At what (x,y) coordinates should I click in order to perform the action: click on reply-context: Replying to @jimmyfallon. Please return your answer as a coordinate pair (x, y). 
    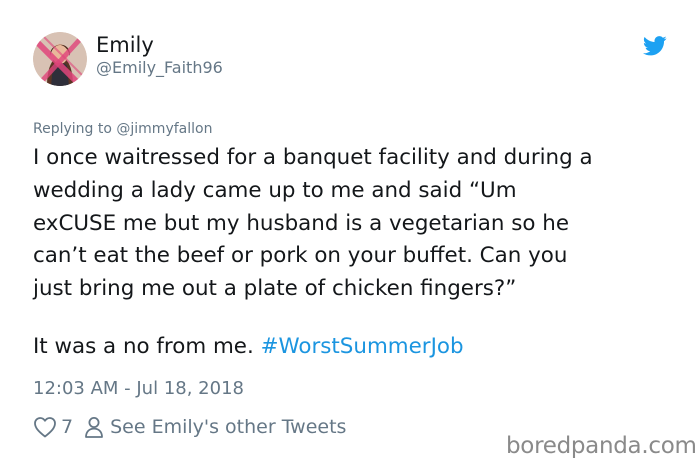
    Looking at the image, I should click on (122, 129).